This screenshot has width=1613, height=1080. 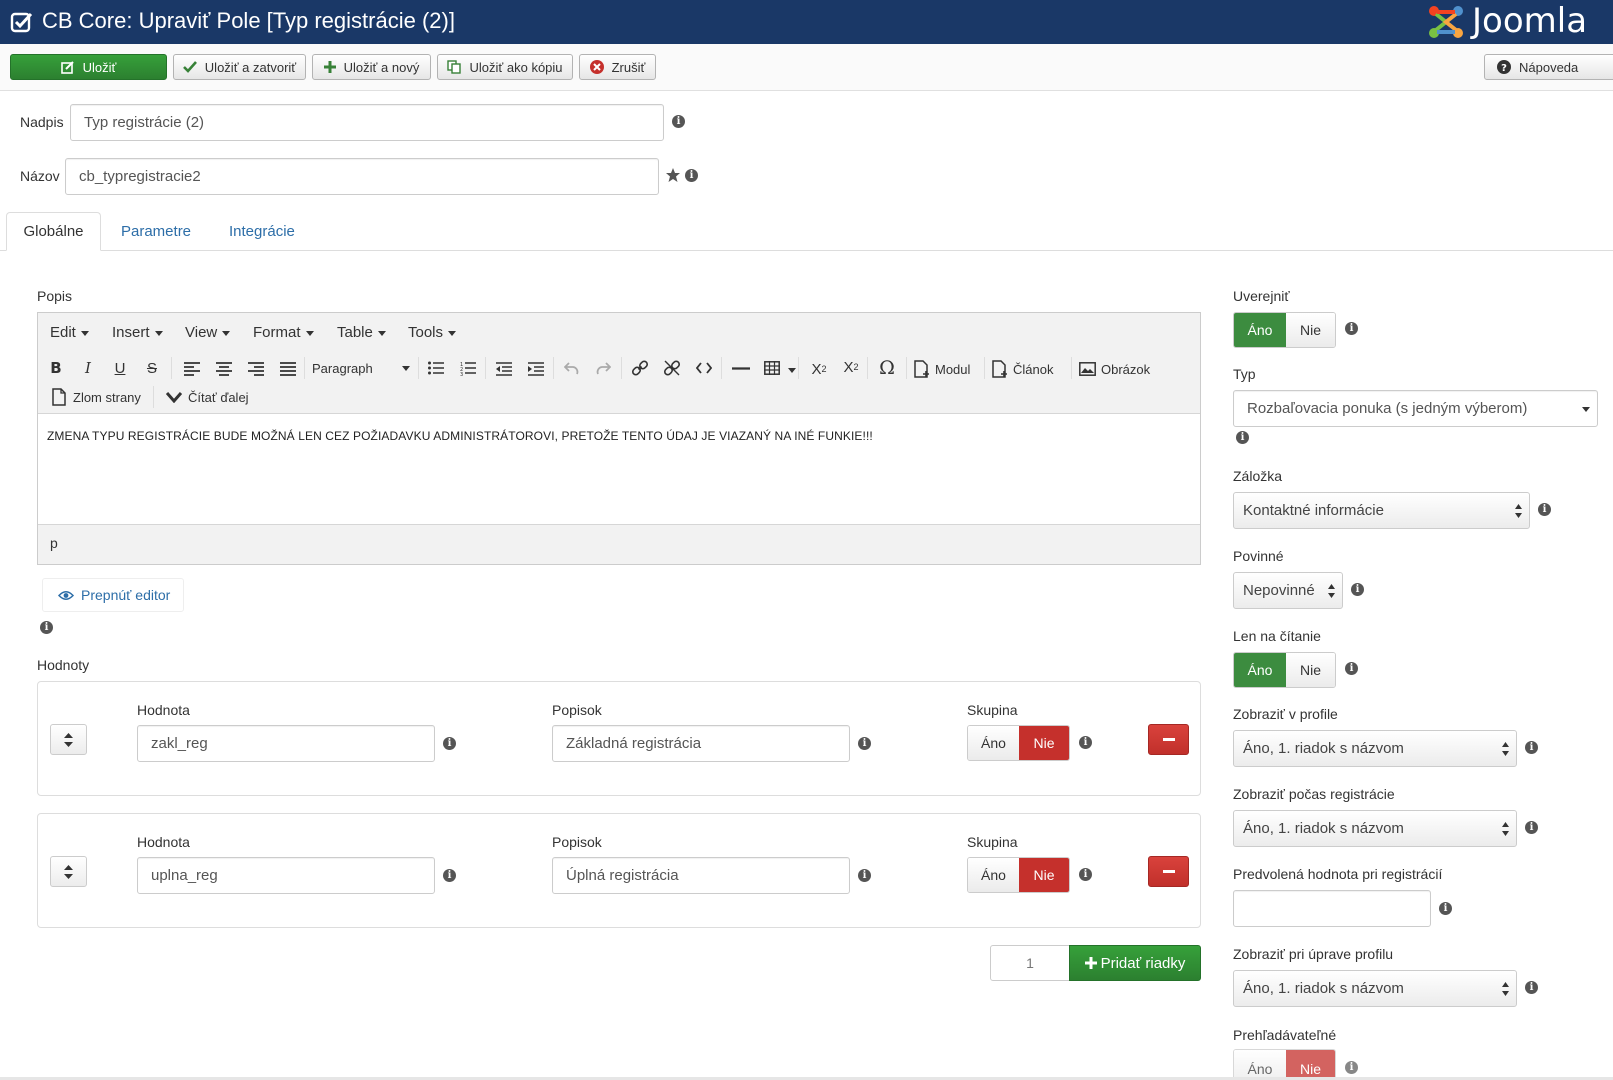 What do you see at coordinates (819, 369) in the screenshot?
I see `subscript-icon: X2` at bounding box center [819, 369].